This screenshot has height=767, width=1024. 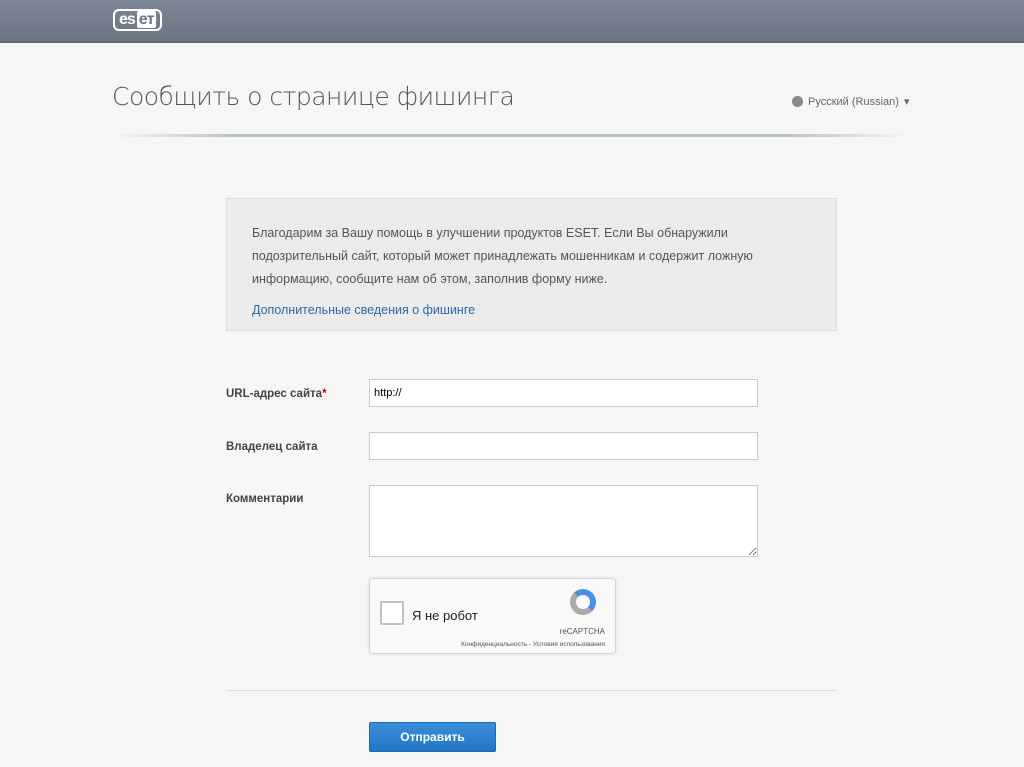 I want to click on recaptcha-brand: reCAPTCHA, so click(x=582, y=631).